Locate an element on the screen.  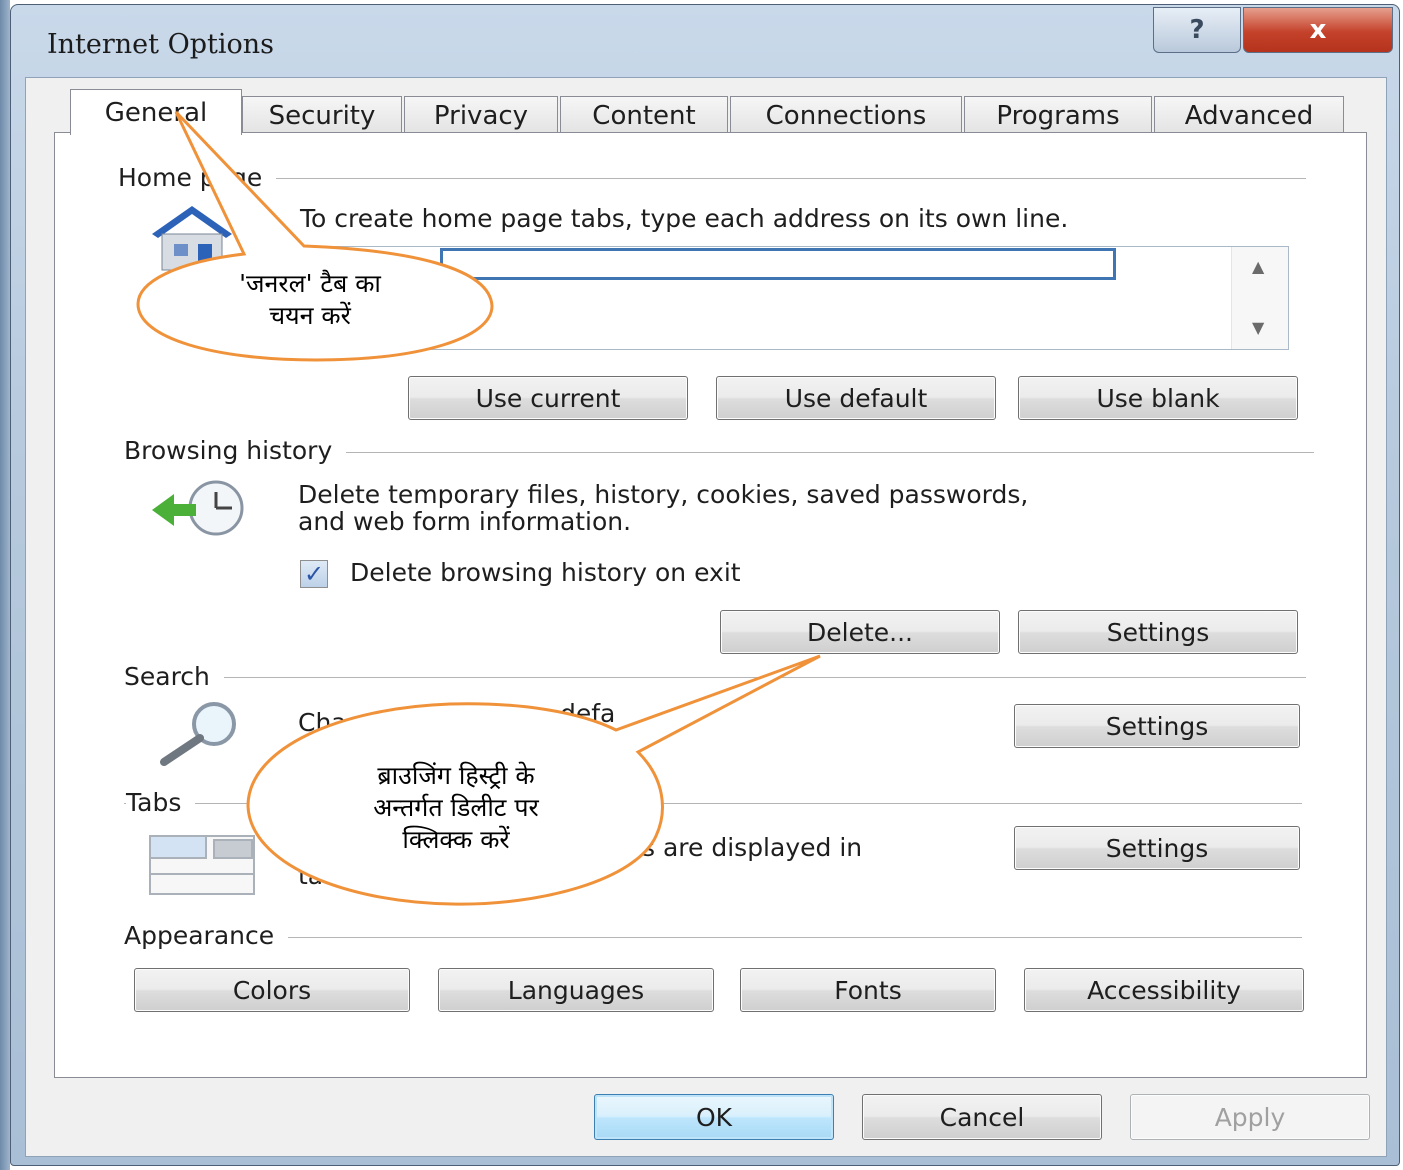
home-page-heading: Home page is located at coordinates (197, 177).